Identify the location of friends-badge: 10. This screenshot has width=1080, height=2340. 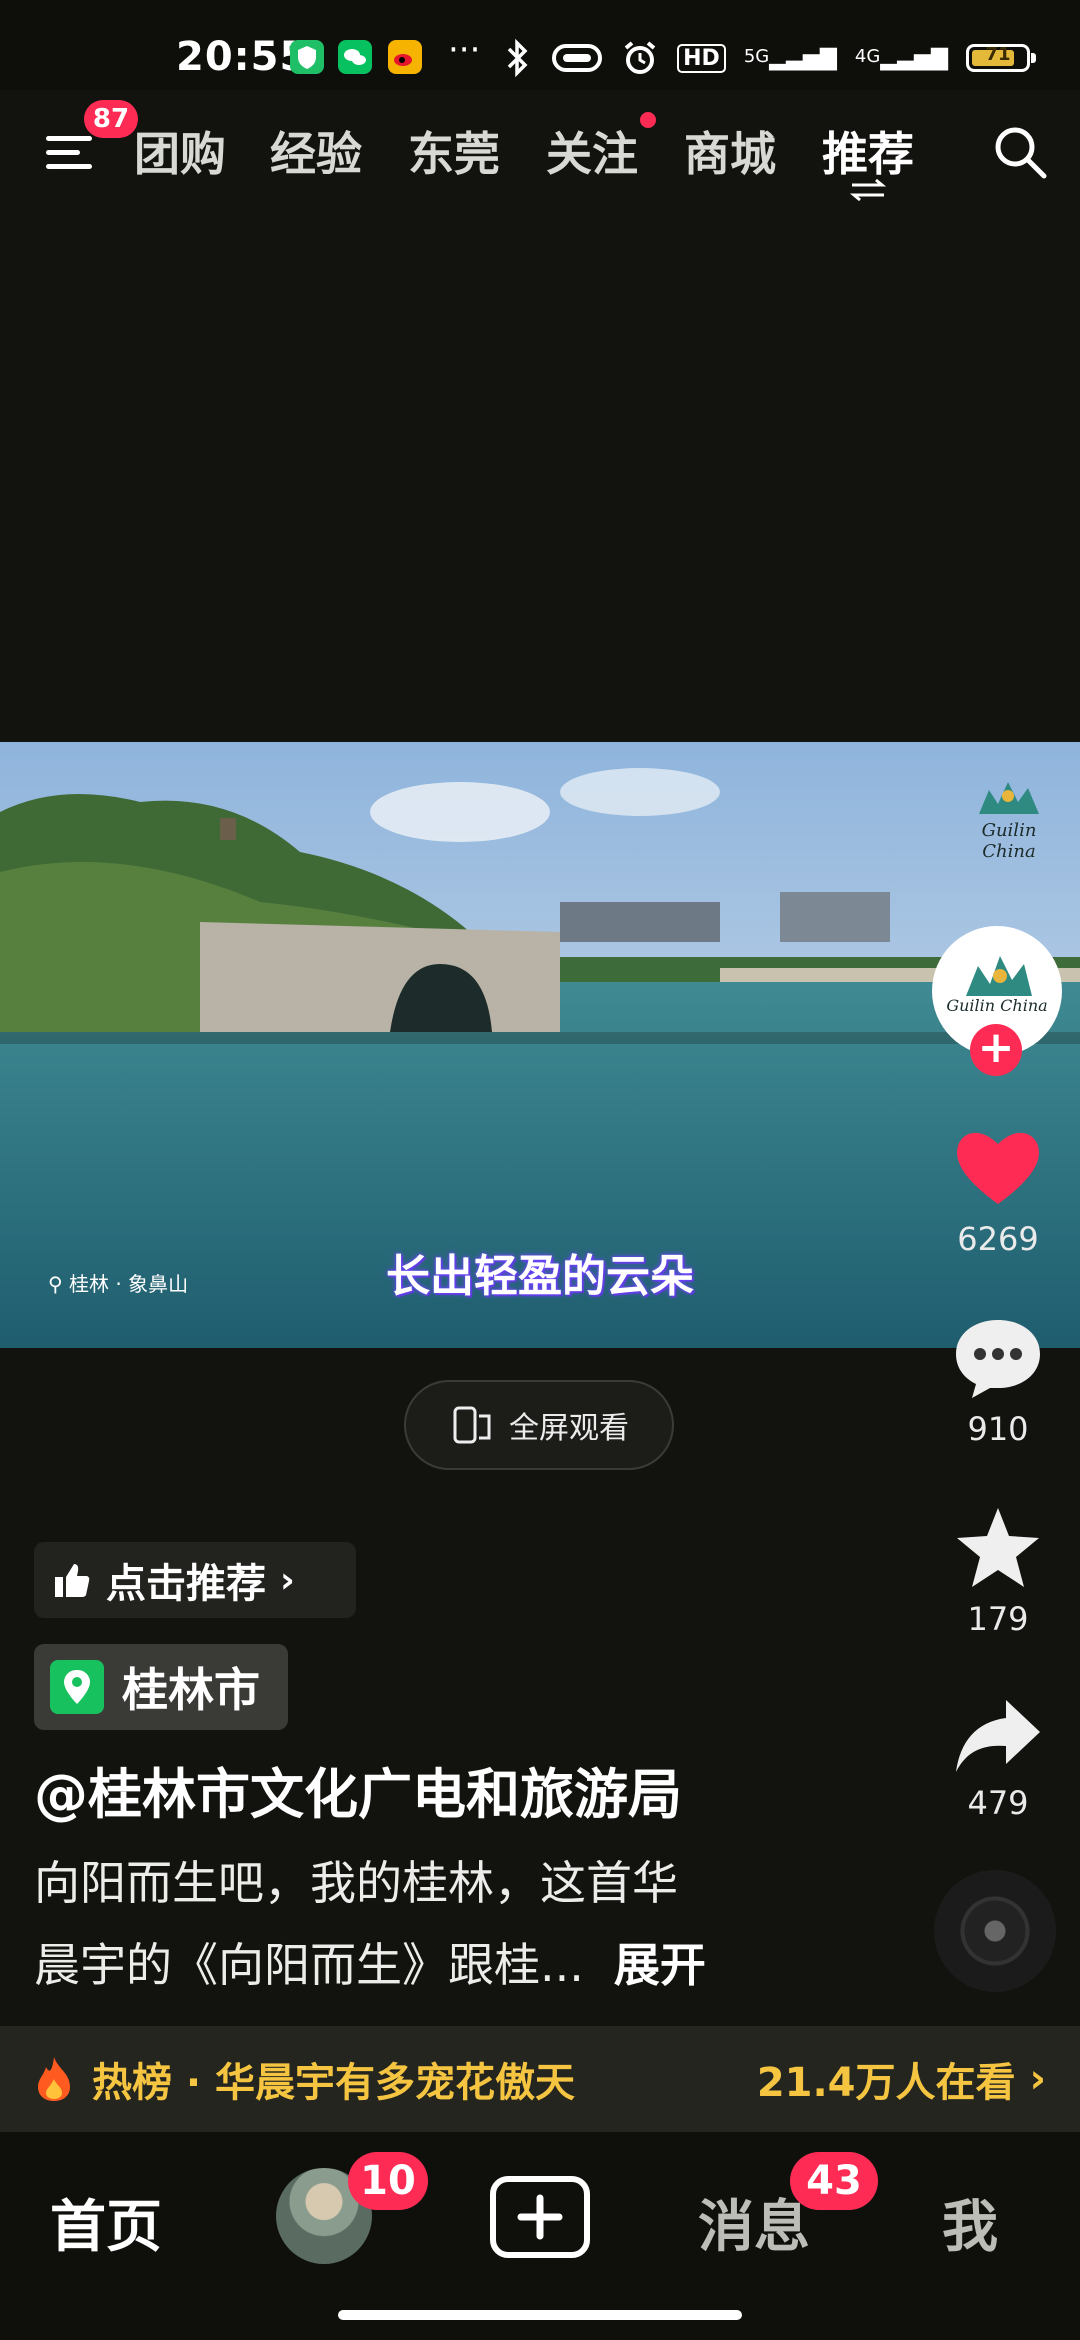
(388, 2181).